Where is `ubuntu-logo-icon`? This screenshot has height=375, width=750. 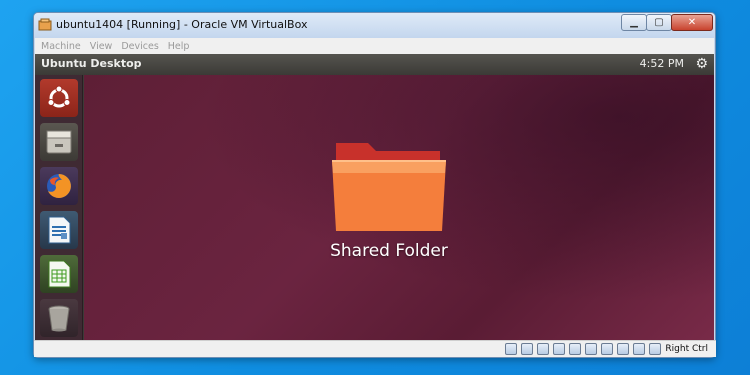
ubuntu-logo-icon is located at coordinates (59, 96).